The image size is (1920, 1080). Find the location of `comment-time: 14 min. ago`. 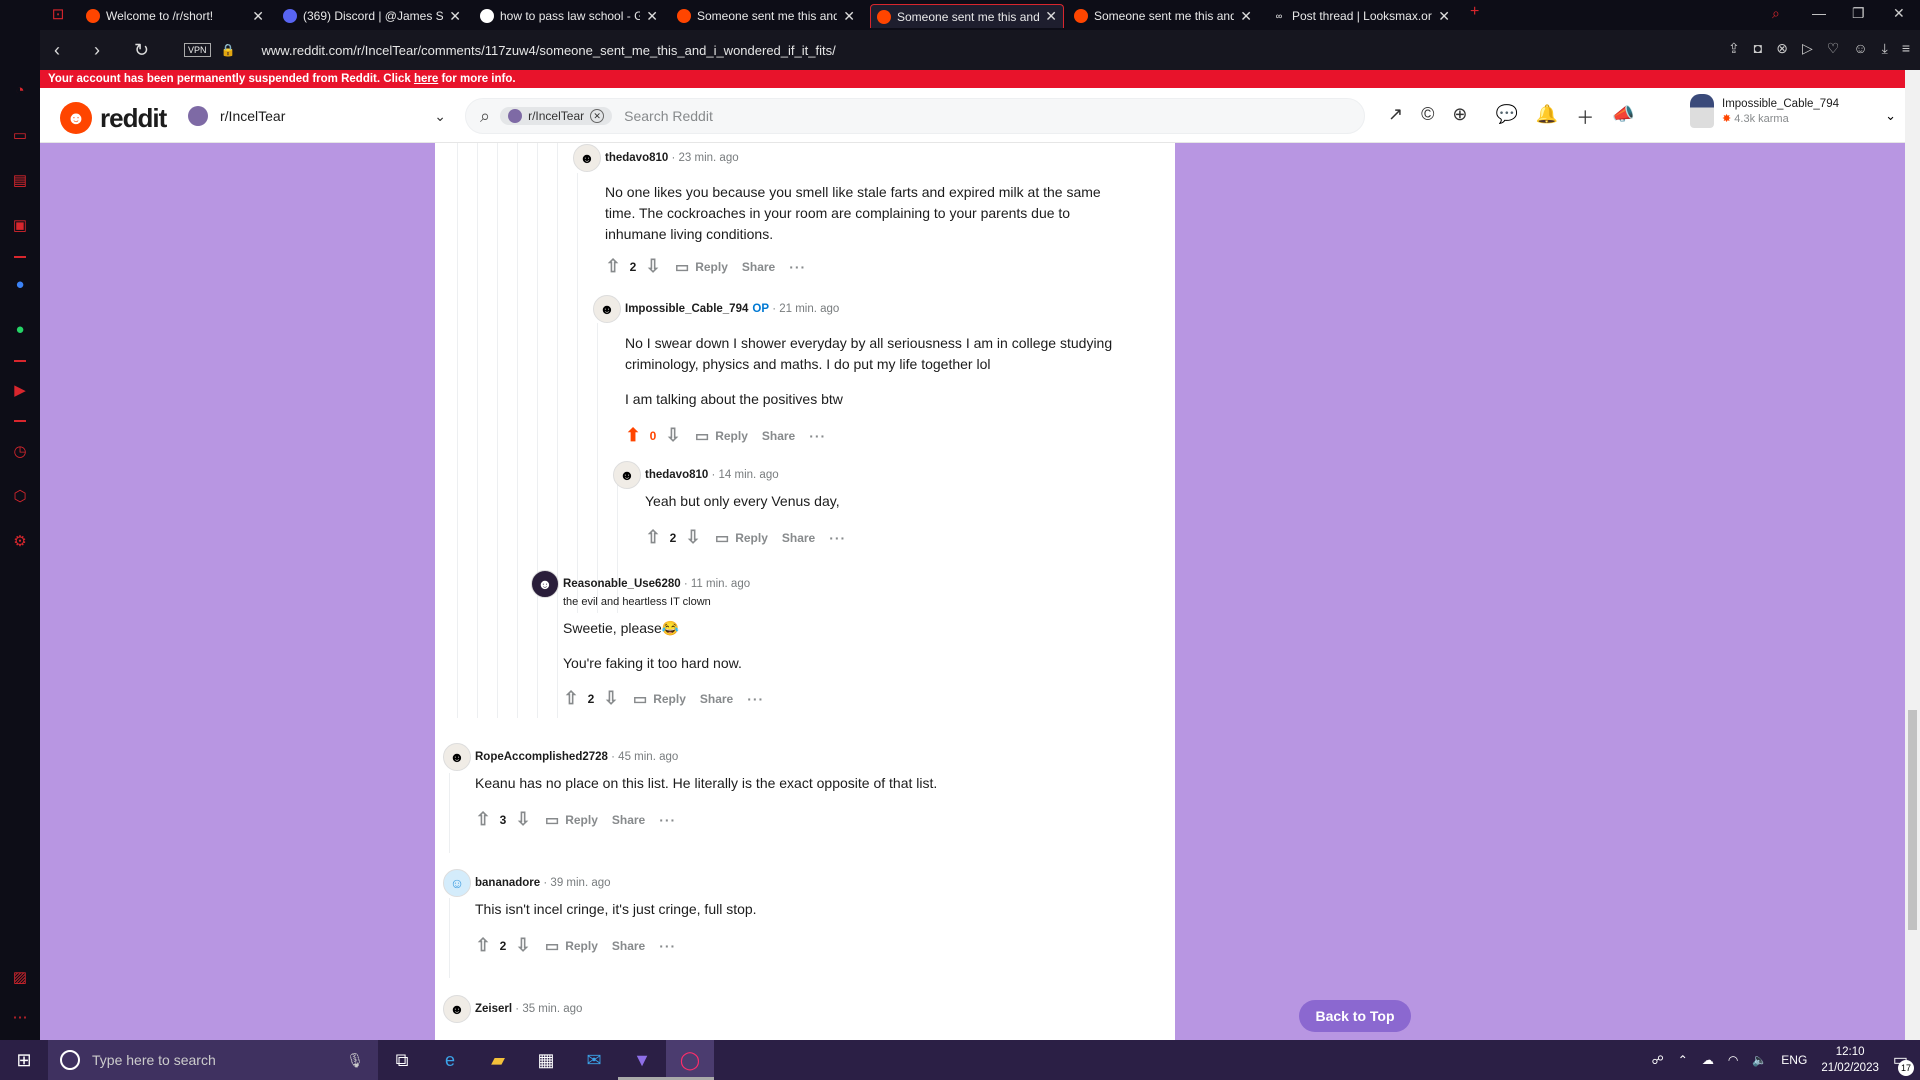

comment-time: 14 min. ago is located at coordinates (749, 475).